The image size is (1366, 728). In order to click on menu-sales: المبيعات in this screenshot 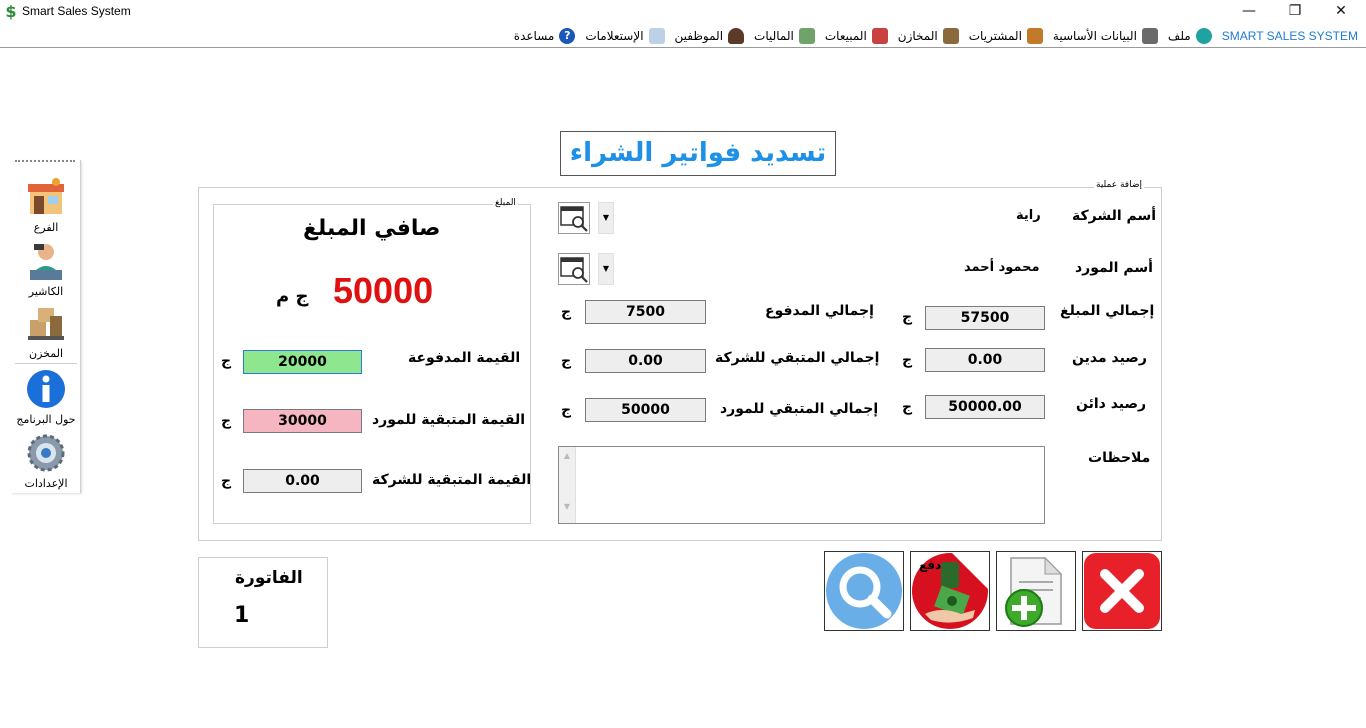, I will do `click(856, 36)`.